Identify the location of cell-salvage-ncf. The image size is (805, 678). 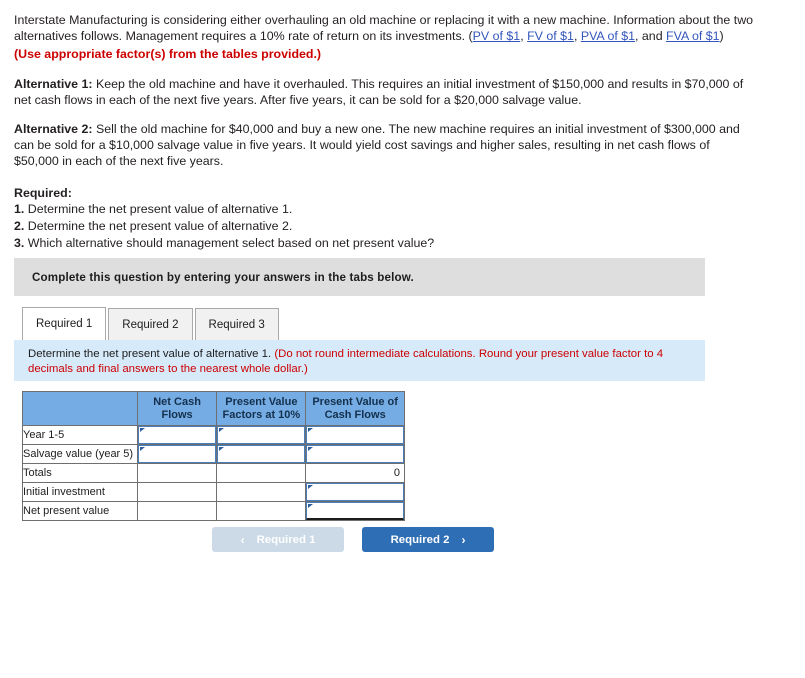
(177, 454).